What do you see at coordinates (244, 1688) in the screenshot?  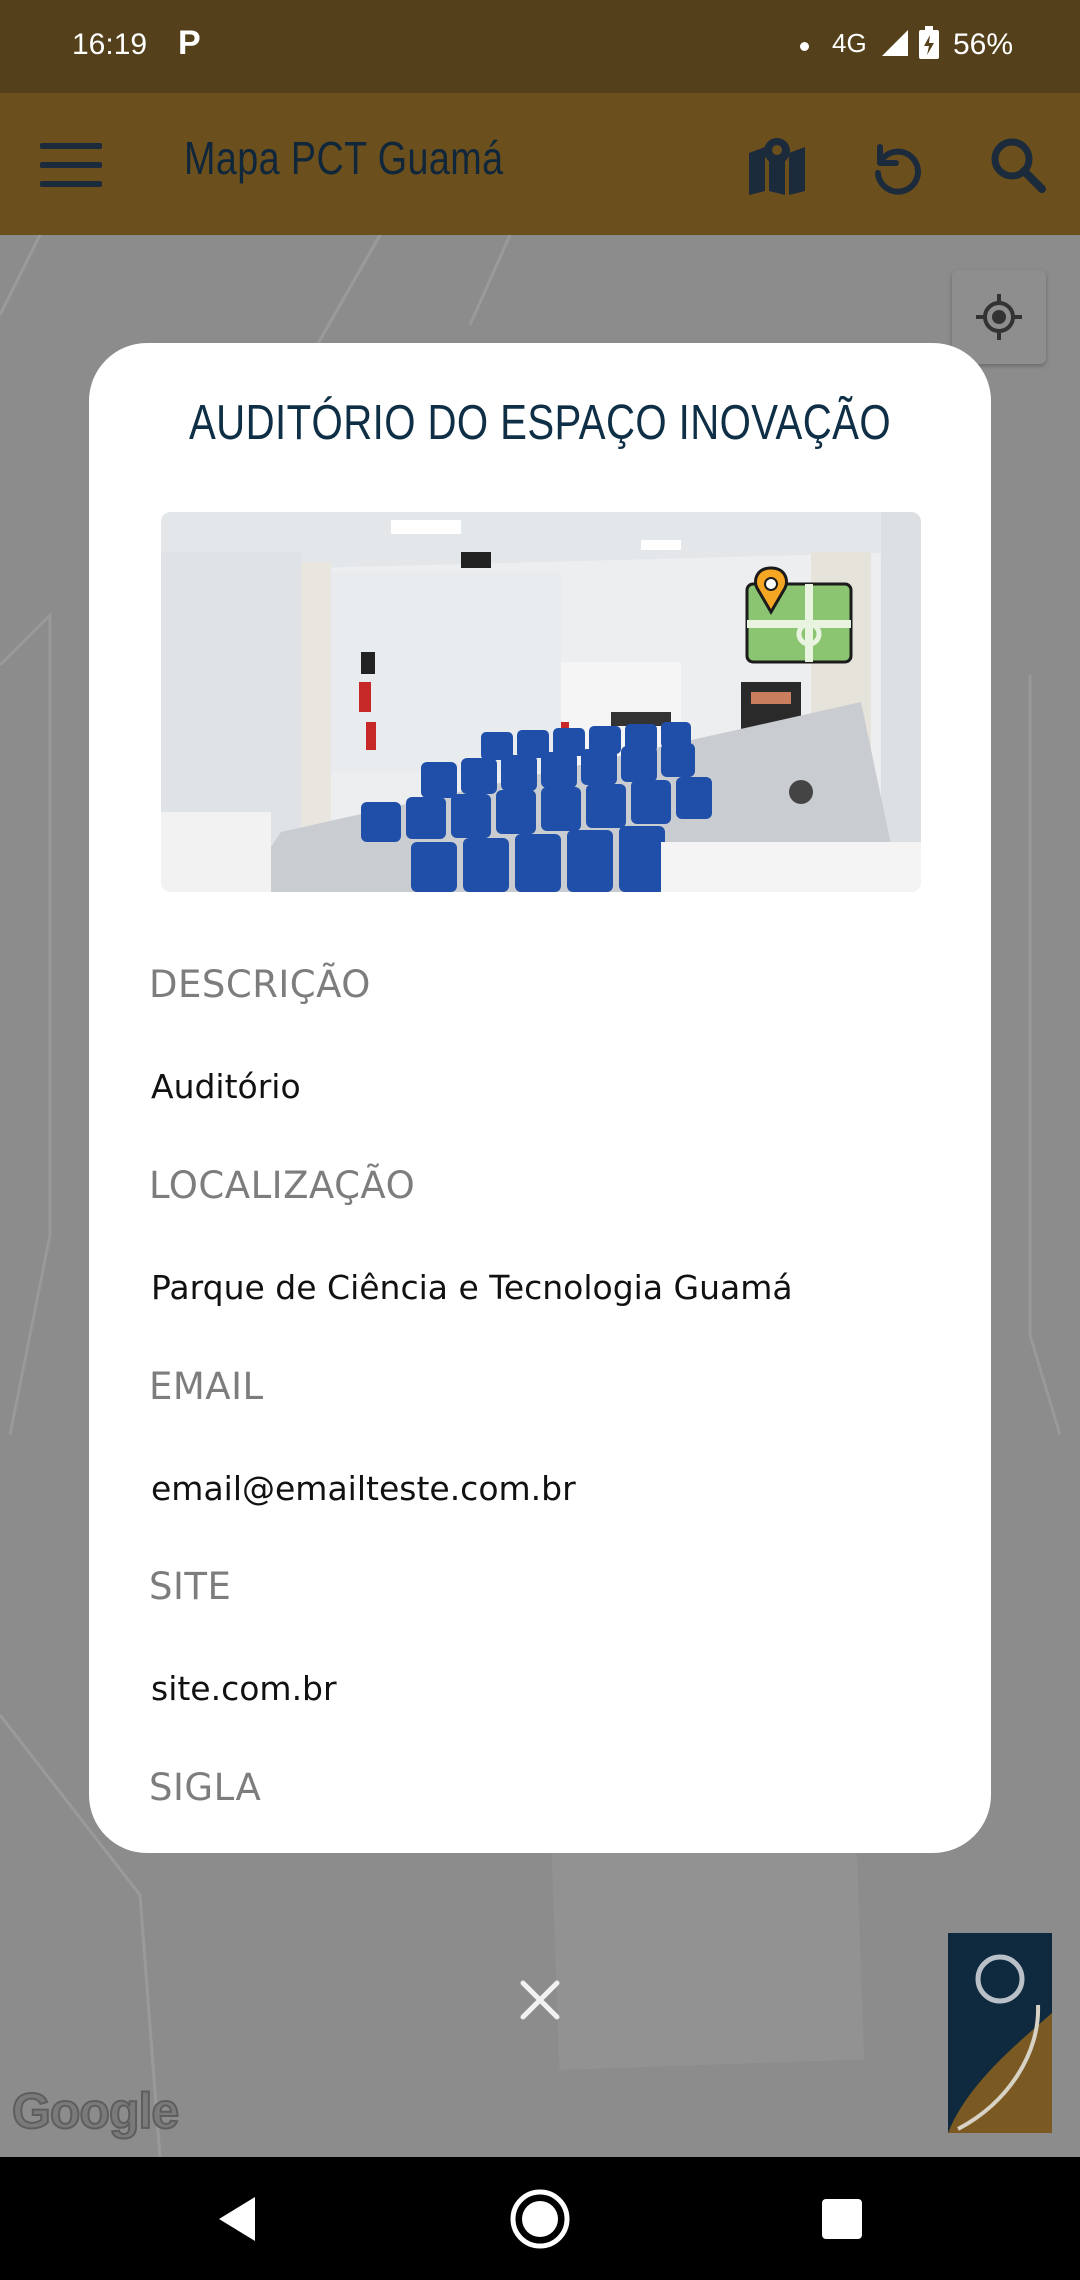 I see `site-value: site.com.br` at bounding box center [244, 1688].